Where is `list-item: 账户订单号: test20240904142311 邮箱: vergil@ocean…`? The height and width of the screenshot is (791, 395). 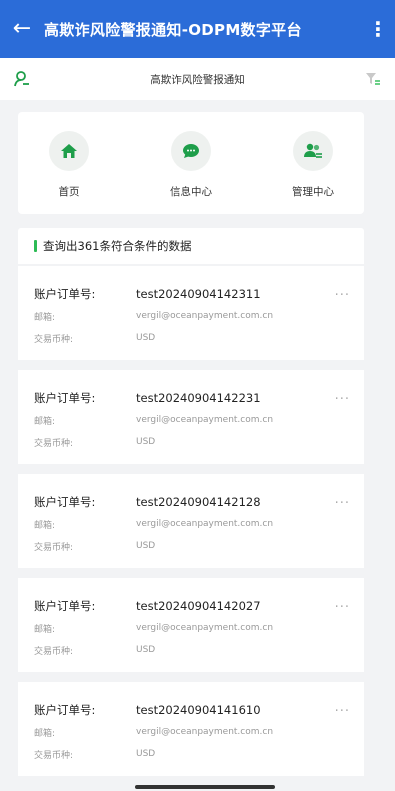 list-item: 账户订单号: test20240904142311 邮箱: vergil@ocean… is located at coordinates (191, 313).